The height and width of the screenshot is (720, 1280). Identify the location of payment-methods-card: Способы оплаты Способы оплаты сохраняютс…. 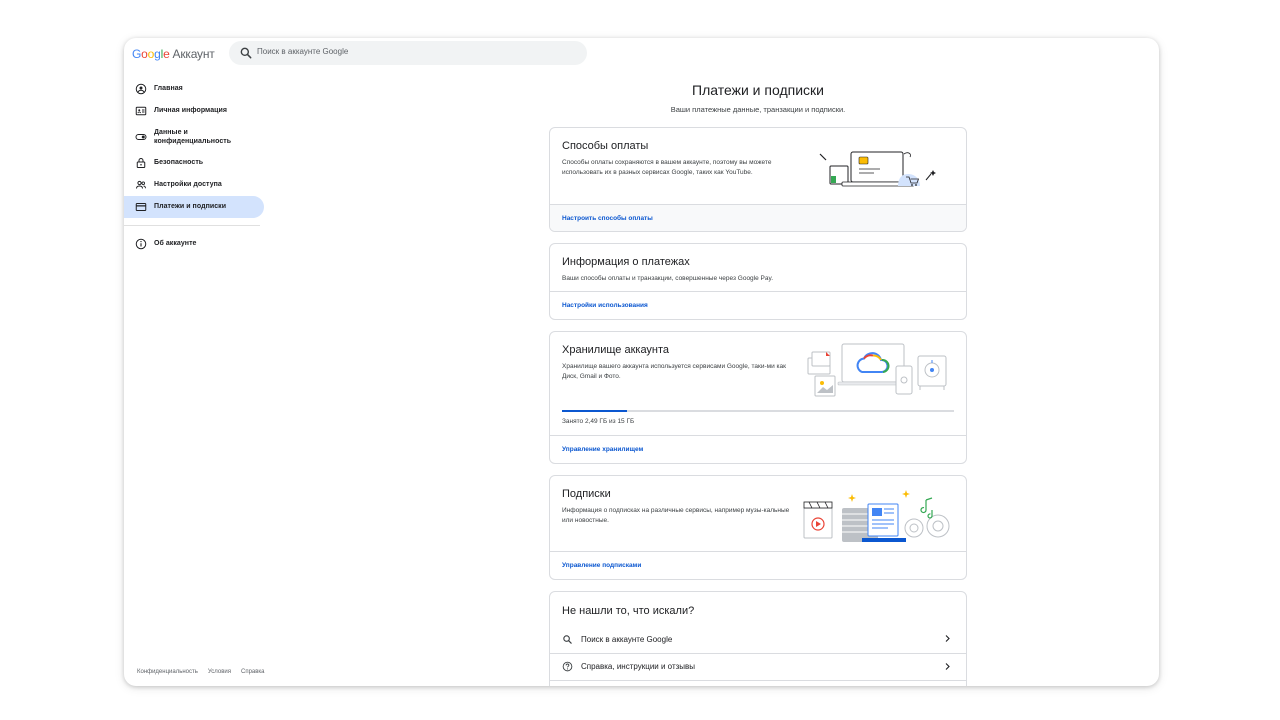
(758, 179).